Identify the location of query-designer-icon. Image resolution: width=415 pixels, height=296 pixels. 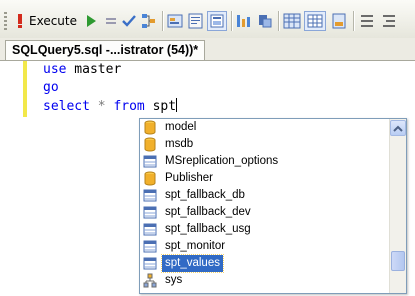
(175, 21).